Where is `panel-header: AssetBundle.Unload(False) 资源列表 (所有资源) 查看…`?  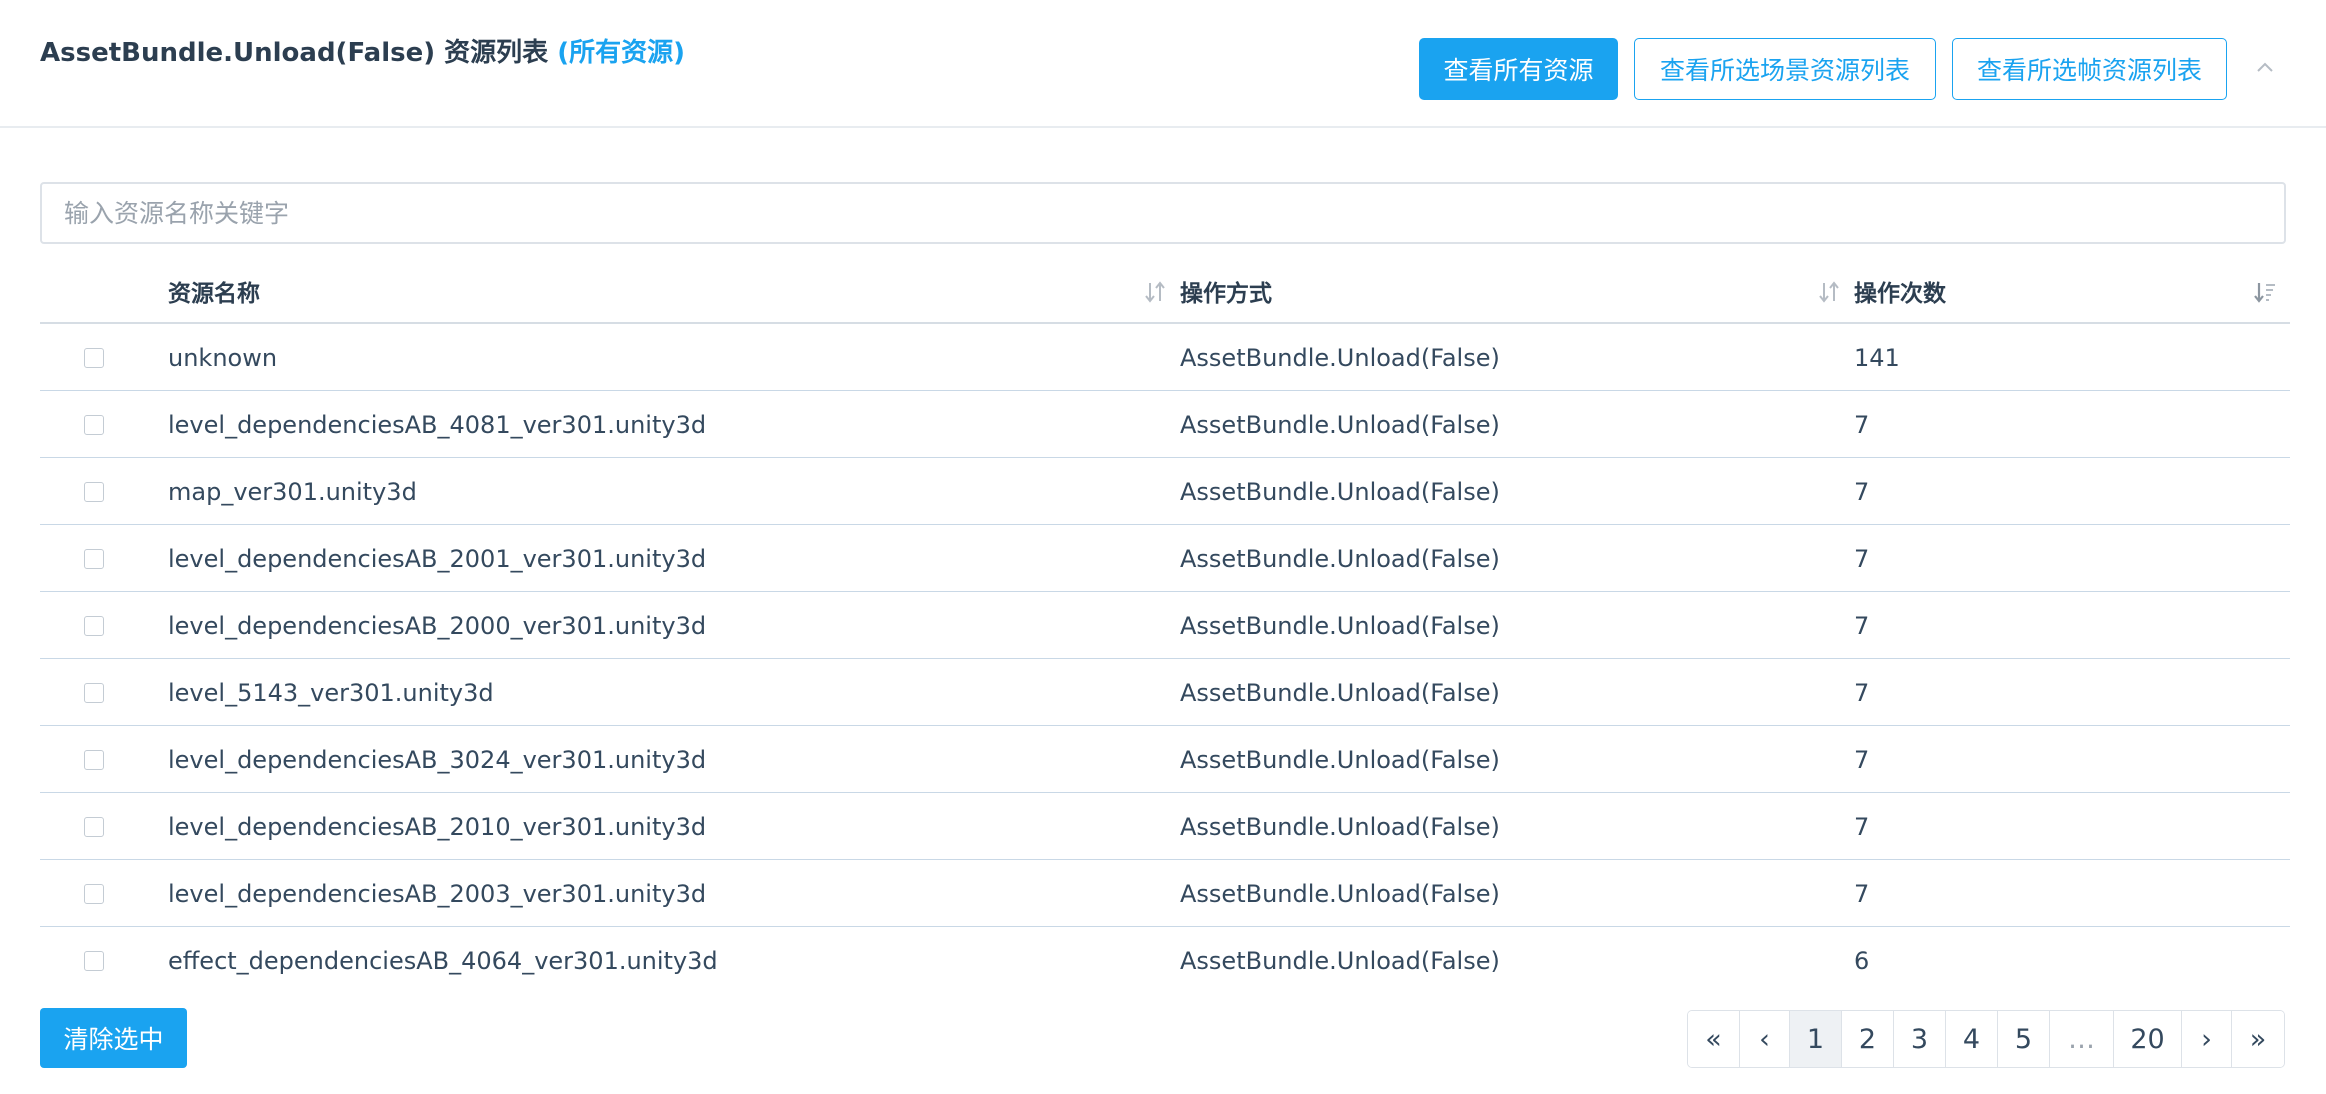
panel-header: AssetBundle.Unload(False) 资源列表 (所有资源) 查看… is located at coordinates (1163, 64).